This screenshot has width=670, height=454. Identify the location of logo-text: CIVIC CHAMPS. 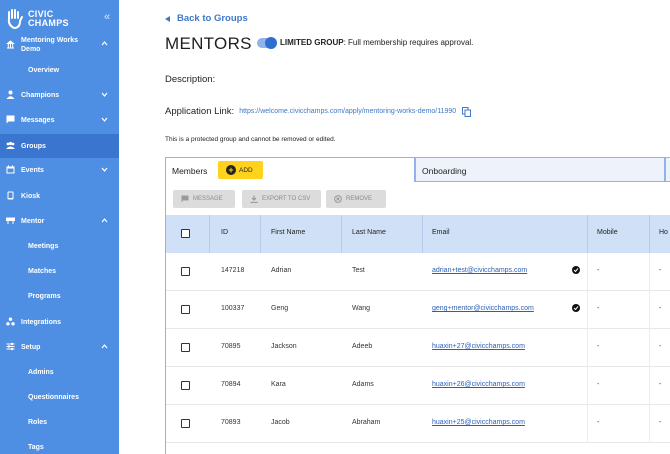
(48, 19).